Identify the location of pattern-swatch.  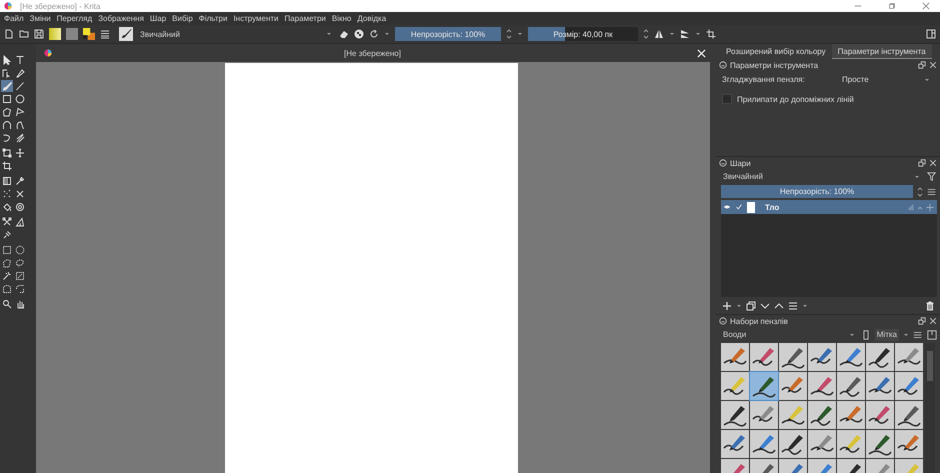
(72, 34).